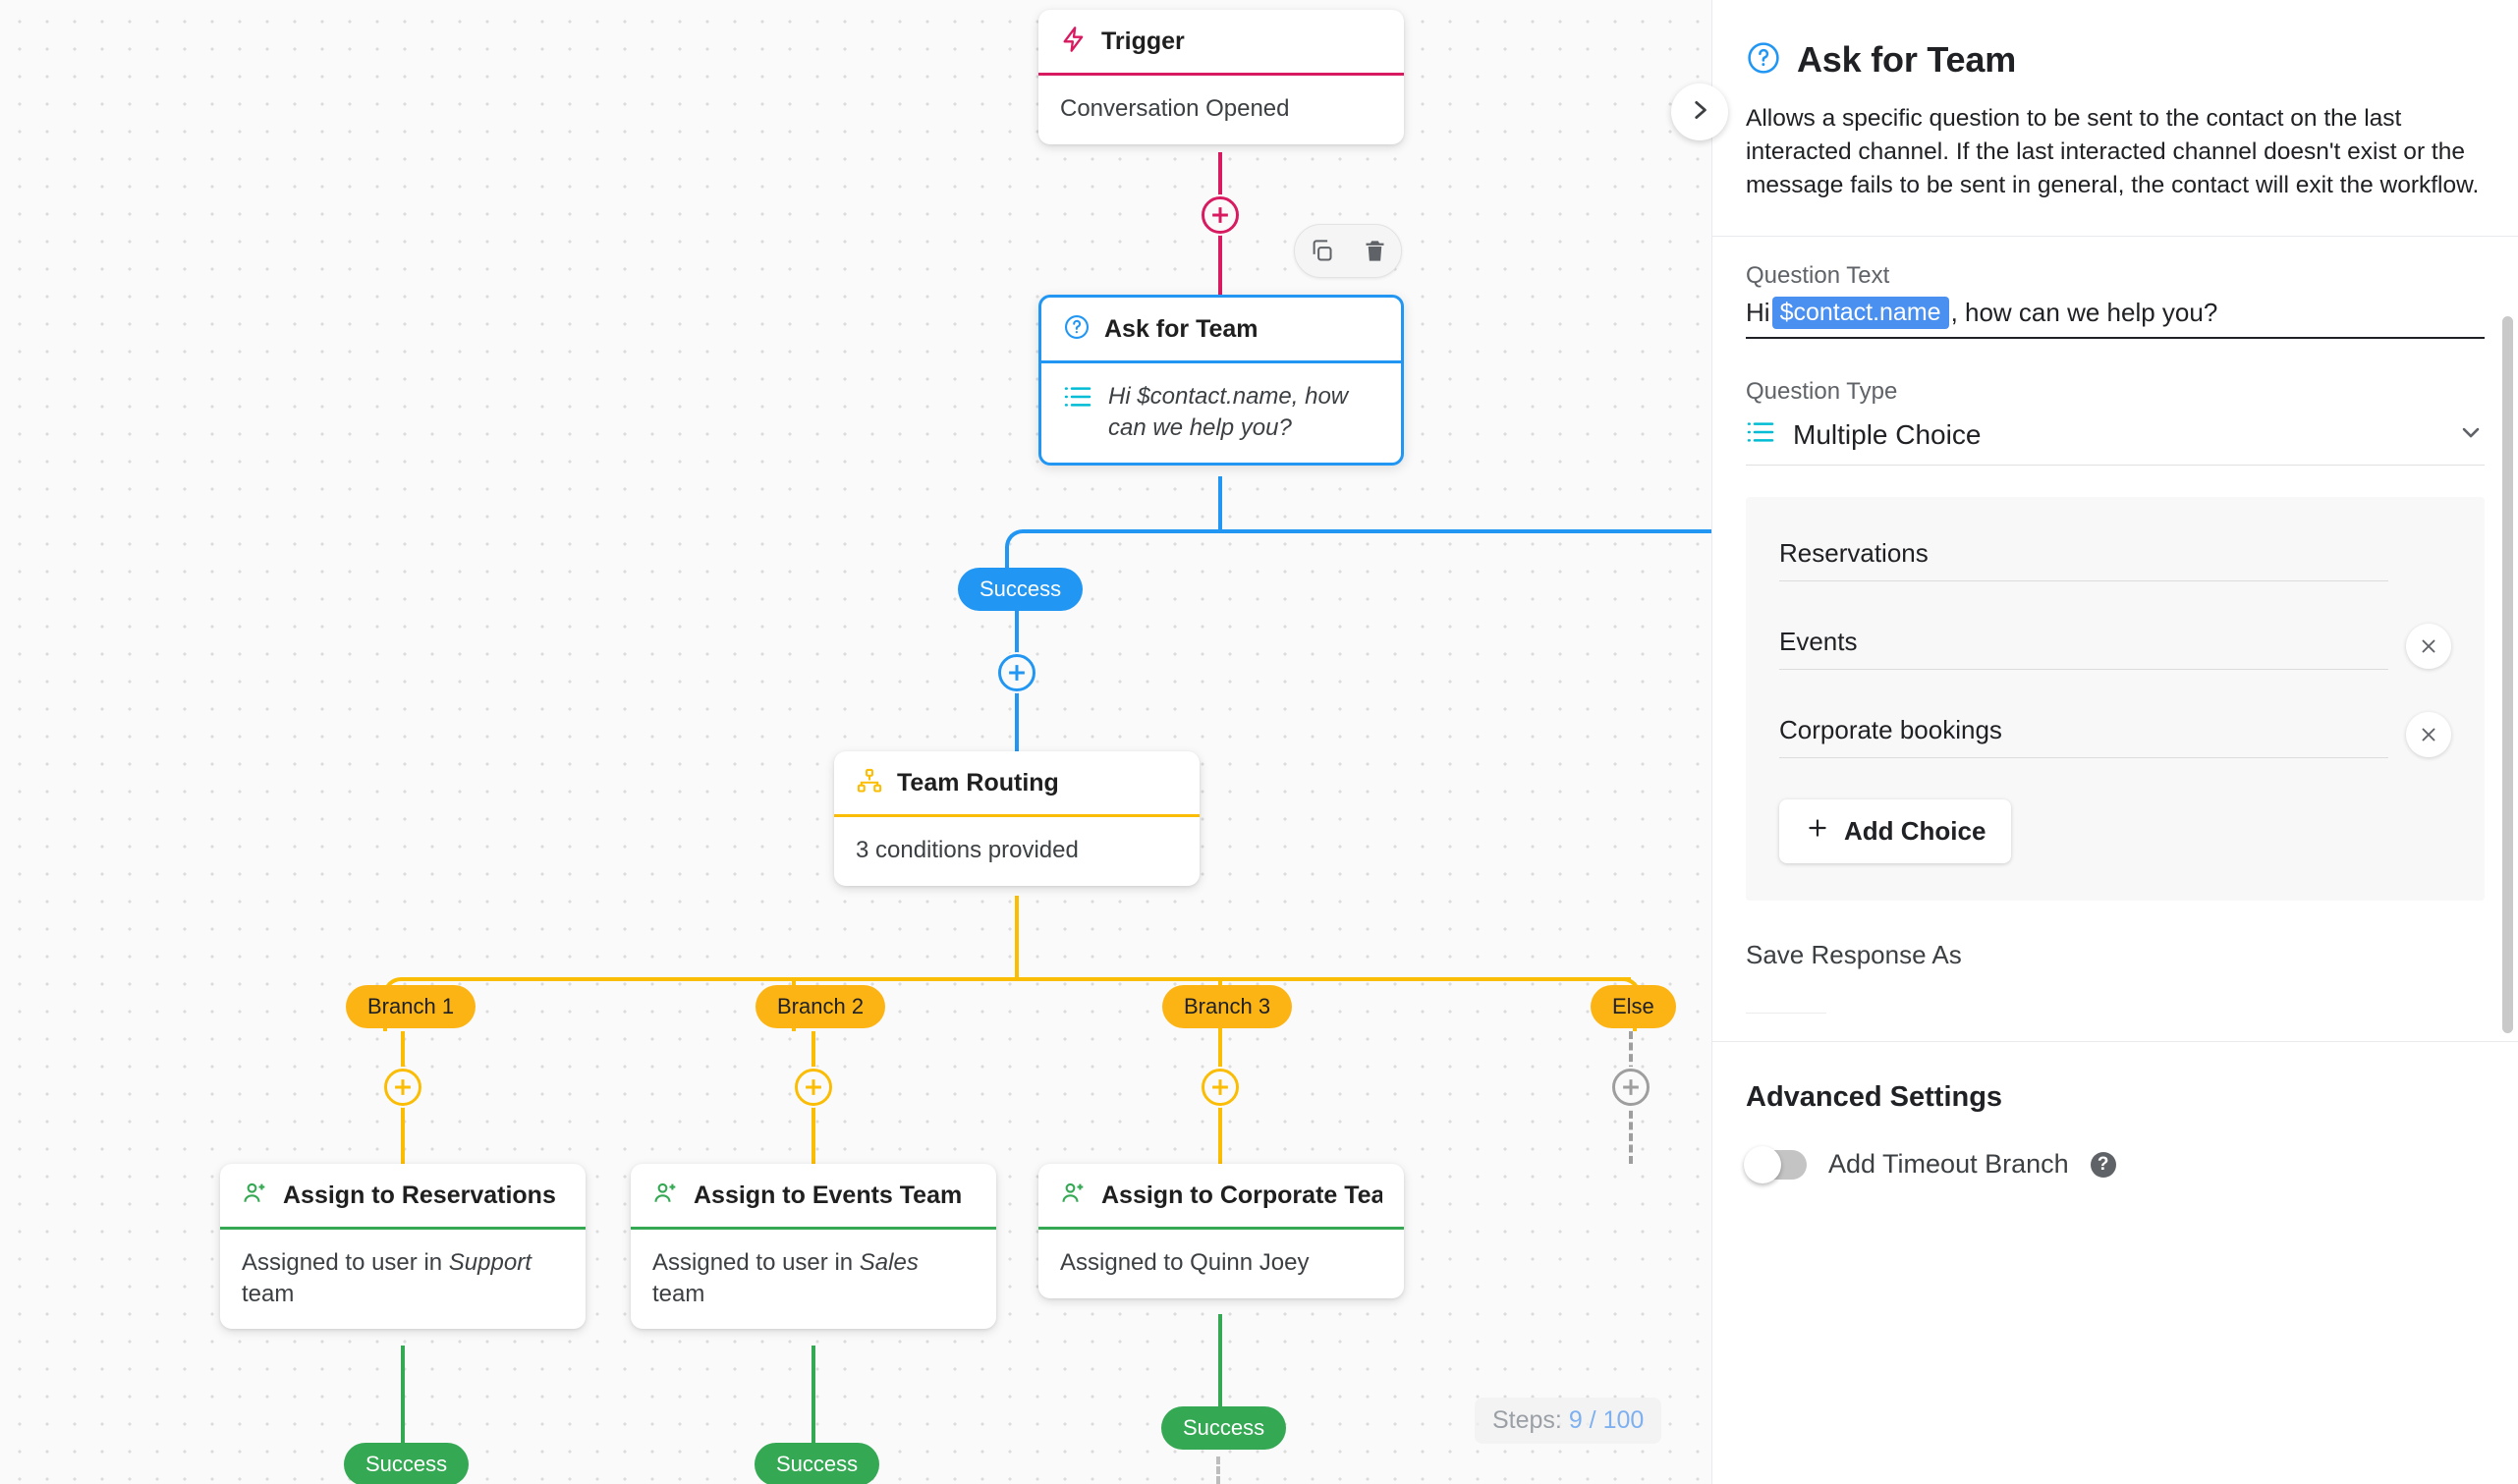  What do you see at coordinates (1875, 1097) in the screenshot?
I see `advanced-settings-title: Advanced Settings` at bounding box center [1875, 1097].